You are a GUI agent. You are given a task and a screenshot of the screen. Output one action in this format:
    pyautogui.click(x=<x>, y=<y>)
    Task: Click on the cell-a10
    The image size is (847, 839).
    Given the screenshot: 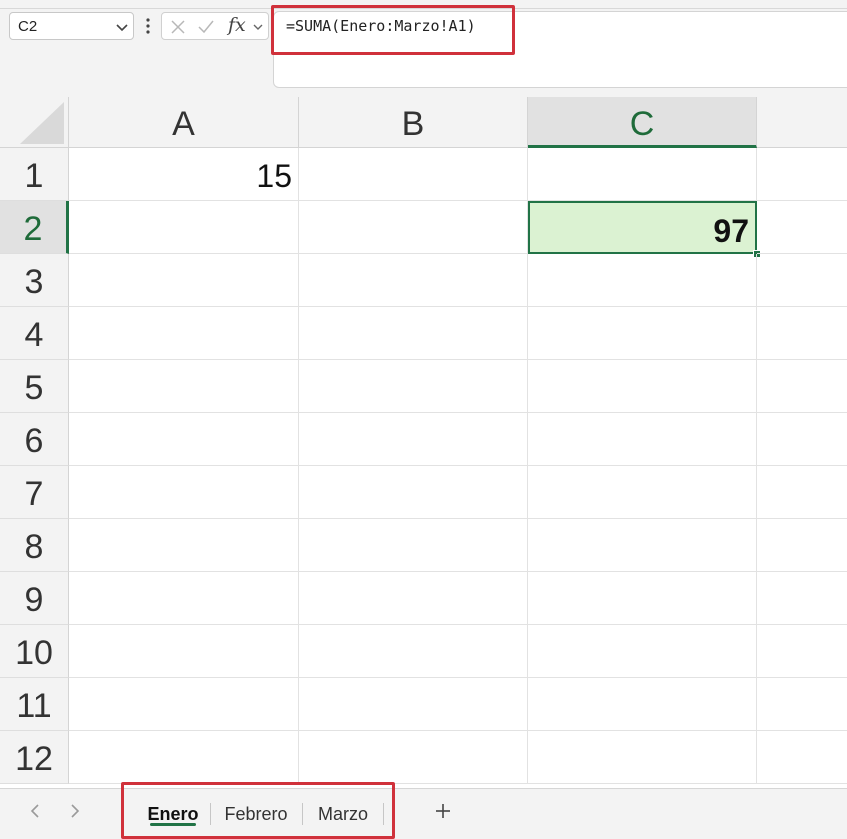 What is the action you would take?
    pyautogui.click(x=184, y=651)
    